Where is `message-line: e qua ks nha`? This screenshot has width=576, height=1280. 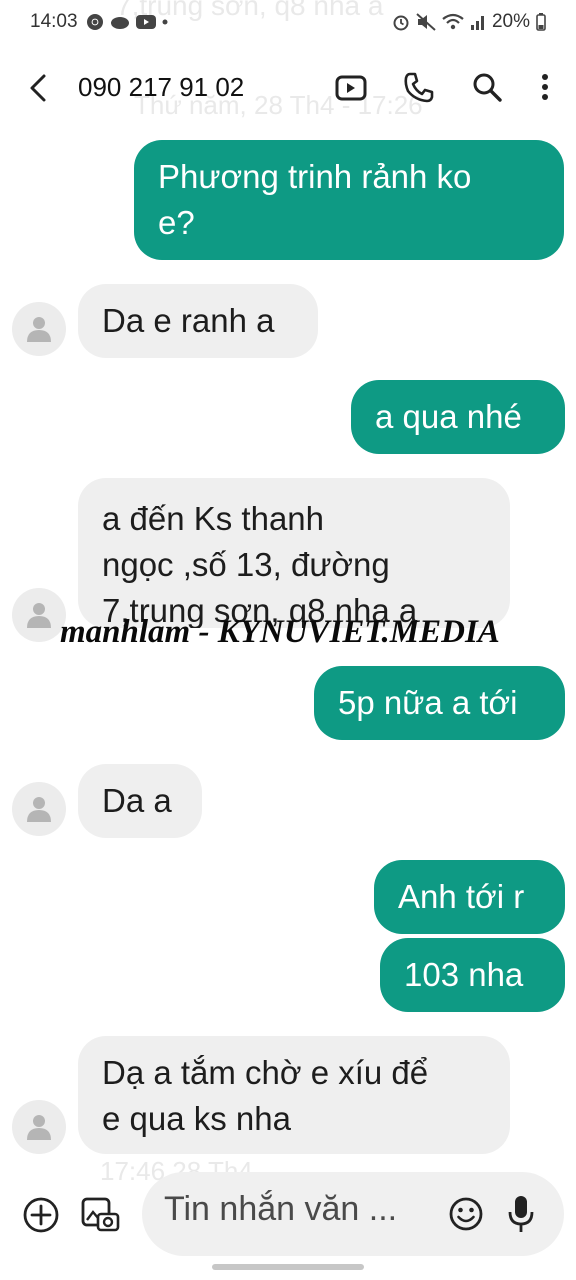
message-line: e qua ks nha is located at coordinates (196, 1118).